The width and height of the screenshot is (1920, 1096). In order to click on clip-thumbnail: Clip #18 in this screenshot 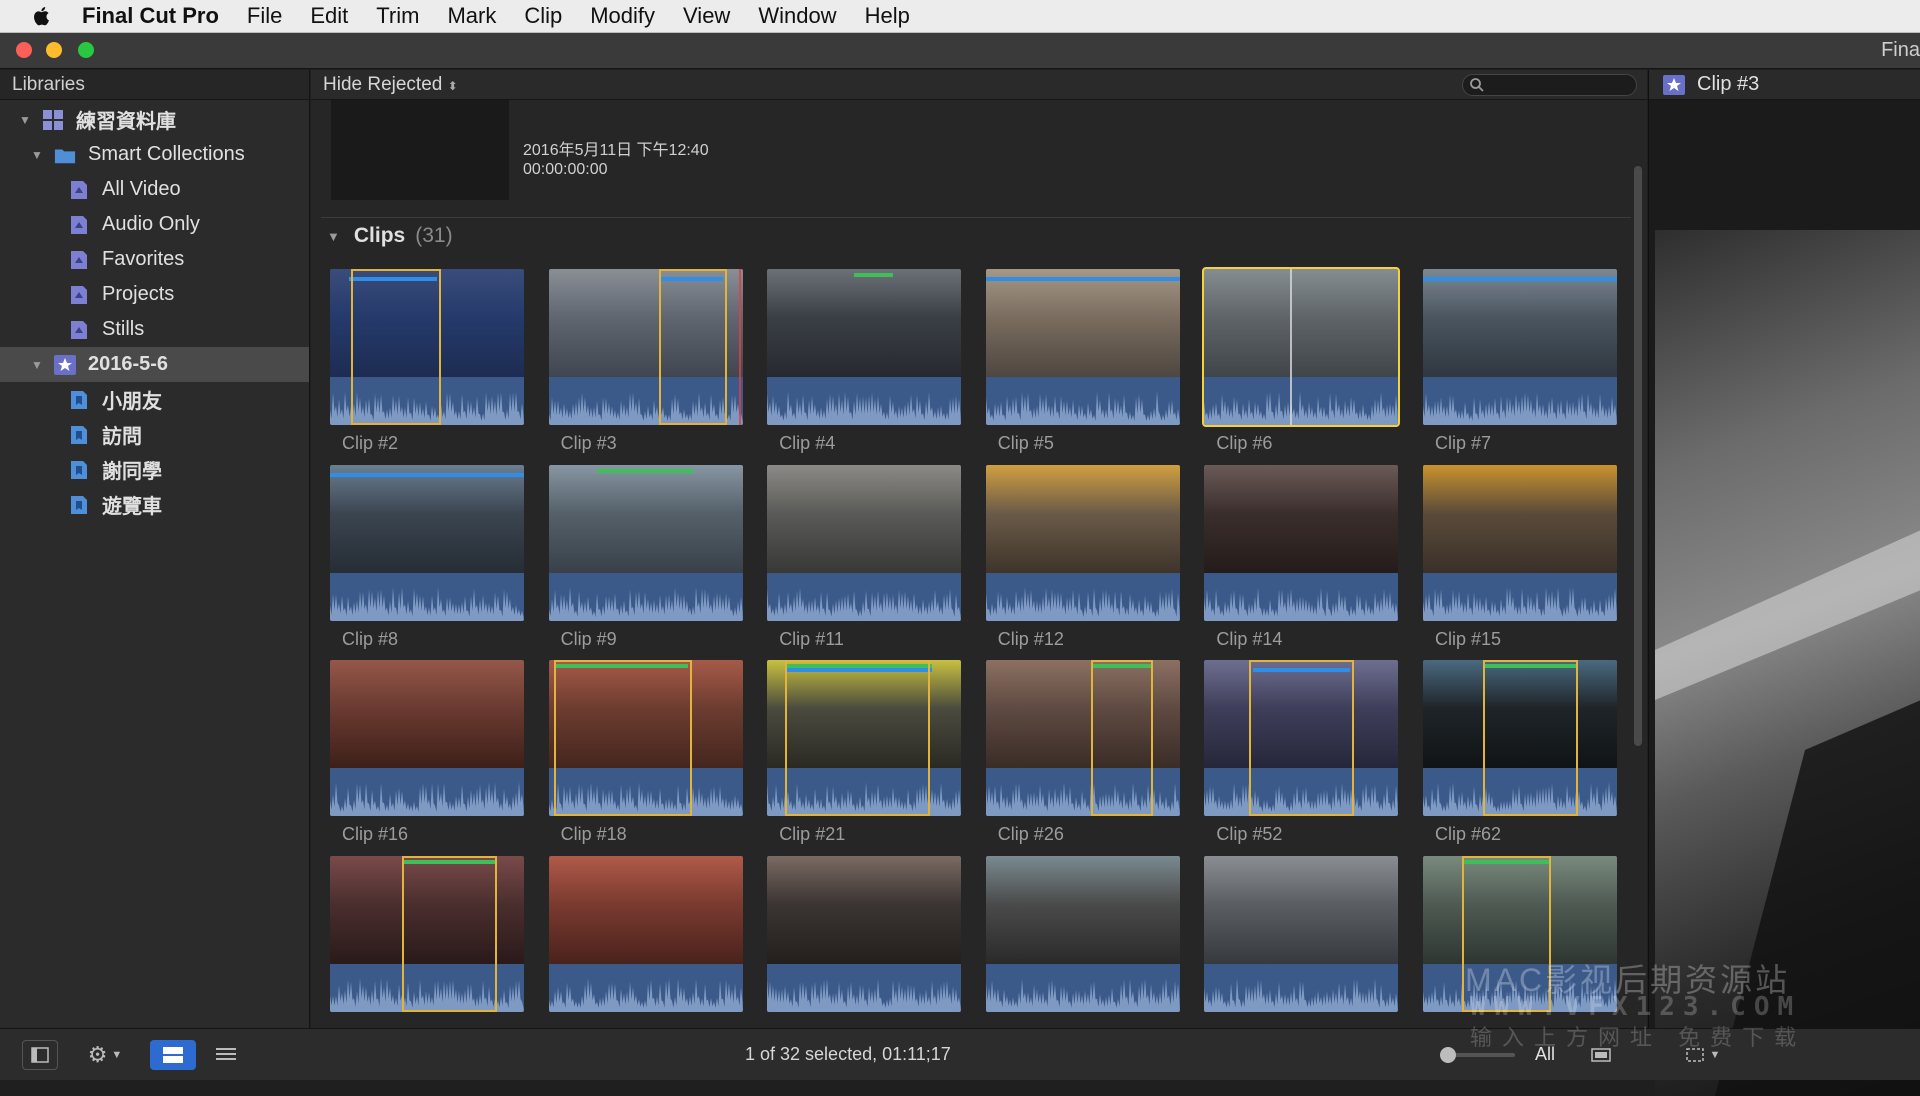, I will do `click(645, 752)`.